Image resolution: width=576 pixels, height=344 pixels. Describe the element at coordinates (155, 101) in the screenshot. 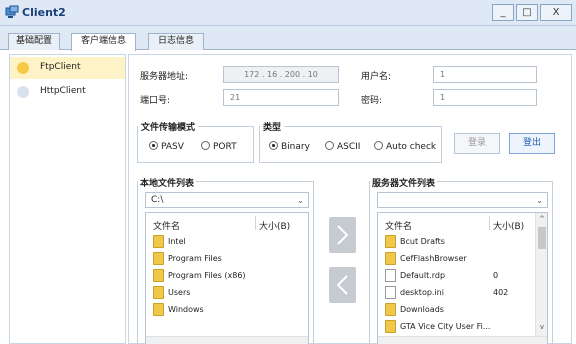

I see `port-label: 端口号:` at that location.